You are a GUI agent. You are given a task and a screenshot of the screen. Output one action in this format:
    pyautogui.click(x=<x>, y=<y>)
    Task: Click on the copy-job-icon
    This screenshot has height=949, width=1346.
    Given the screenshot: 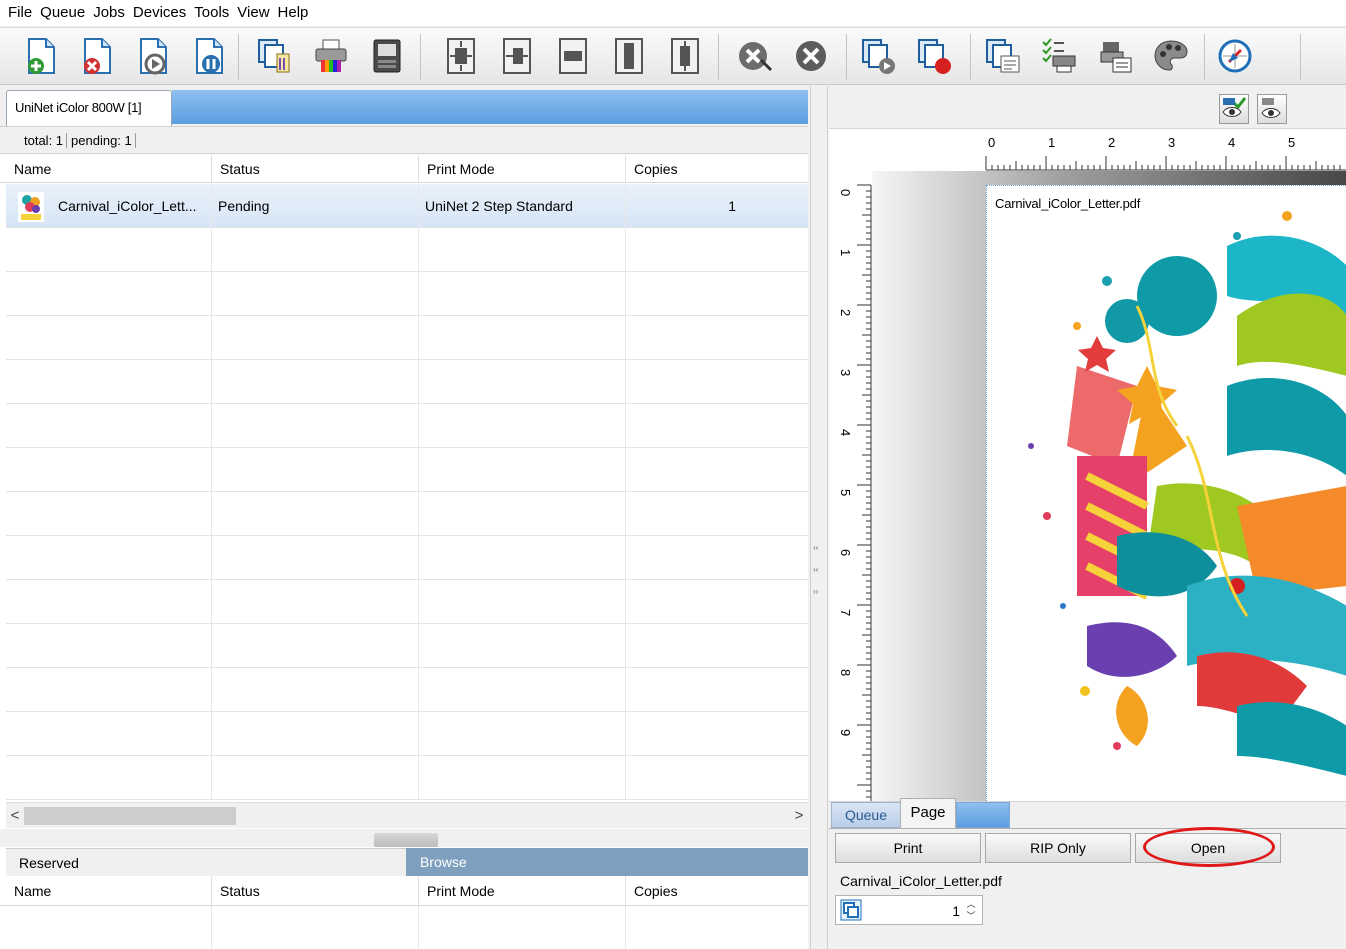 What is the action you would take?
    pyautogui.click(x=275, y=56)
    